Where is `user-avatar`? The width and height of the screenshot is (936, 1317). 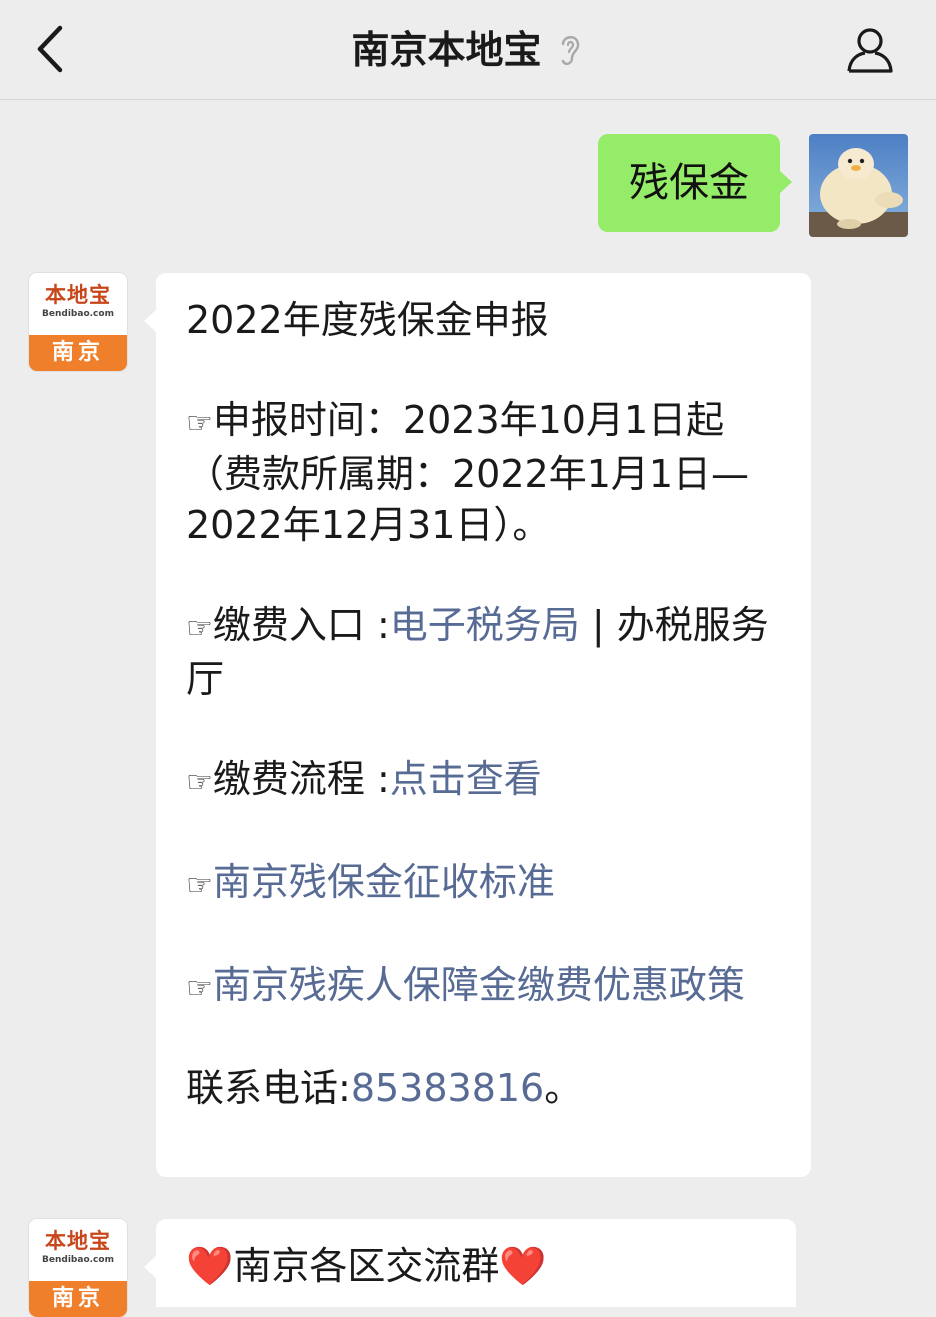
user-avatar is located at coordinates (858, 185).